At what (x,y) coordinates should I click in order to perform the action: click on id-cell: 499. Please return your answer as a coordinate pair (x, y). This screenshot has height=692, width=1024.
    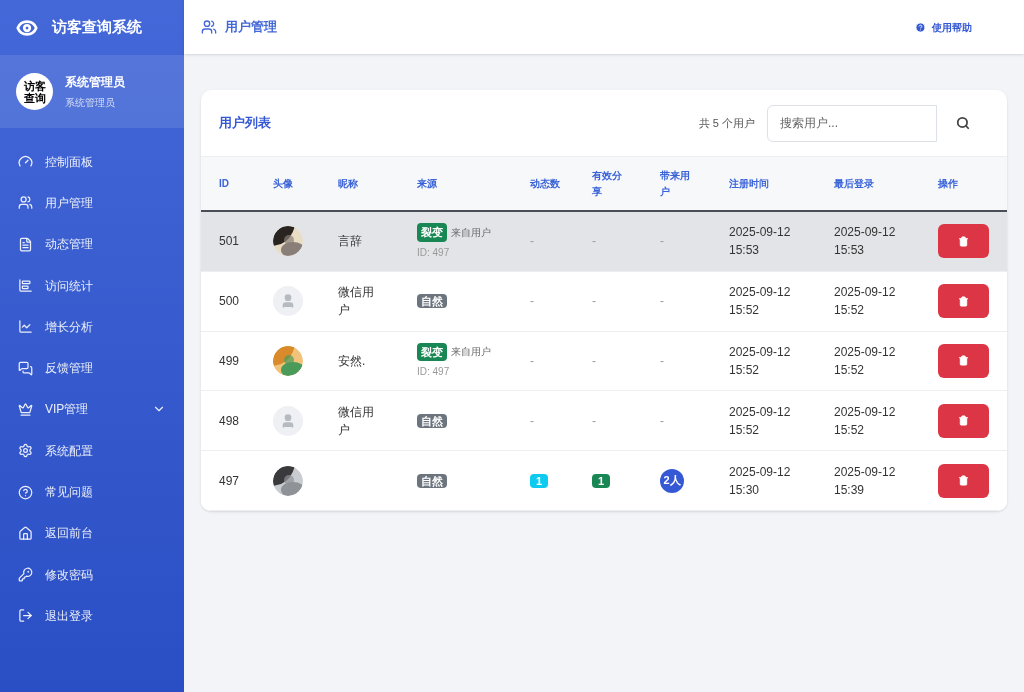
    Looking at the image, I should click on (229, 361).